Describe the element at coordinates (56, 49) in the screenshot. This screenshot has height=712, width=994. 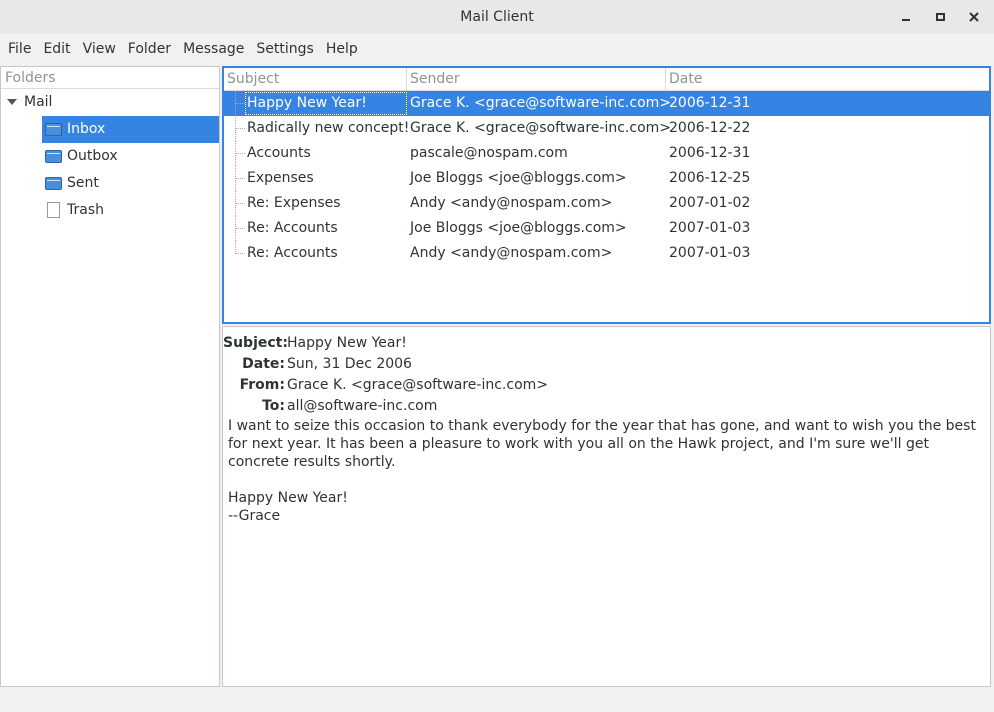
I see `menu-edit: Edit` at that location.